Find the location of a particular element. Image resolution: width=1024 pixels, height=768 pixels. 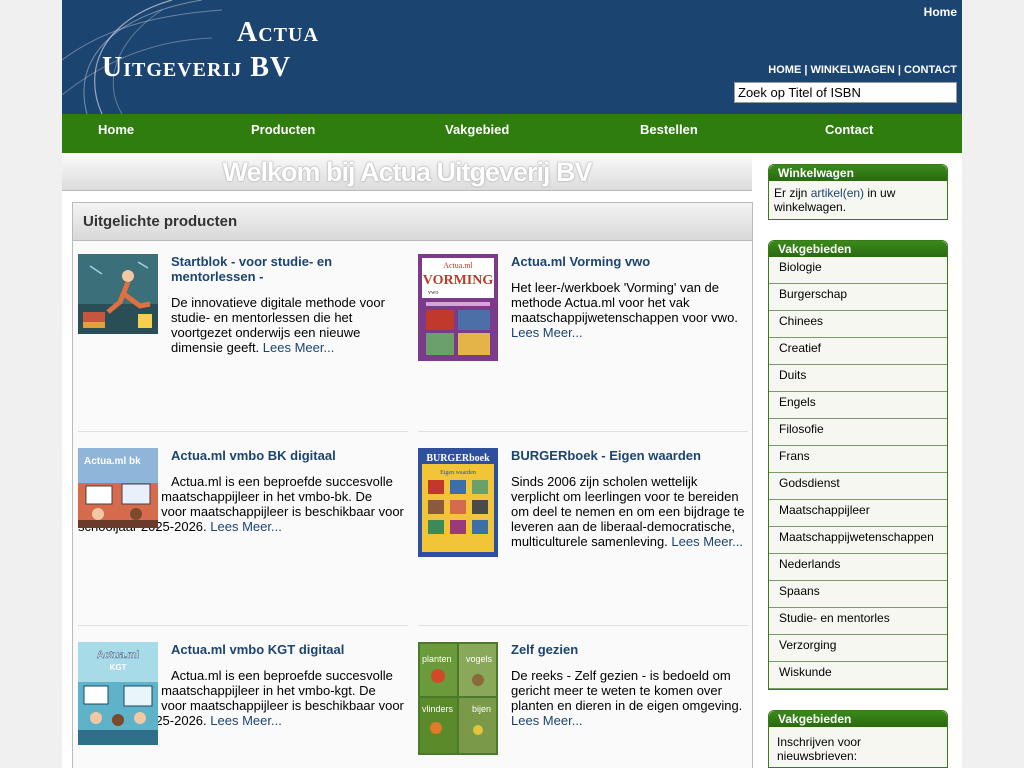

cover-text: planten is located at coordinates (437, 659).